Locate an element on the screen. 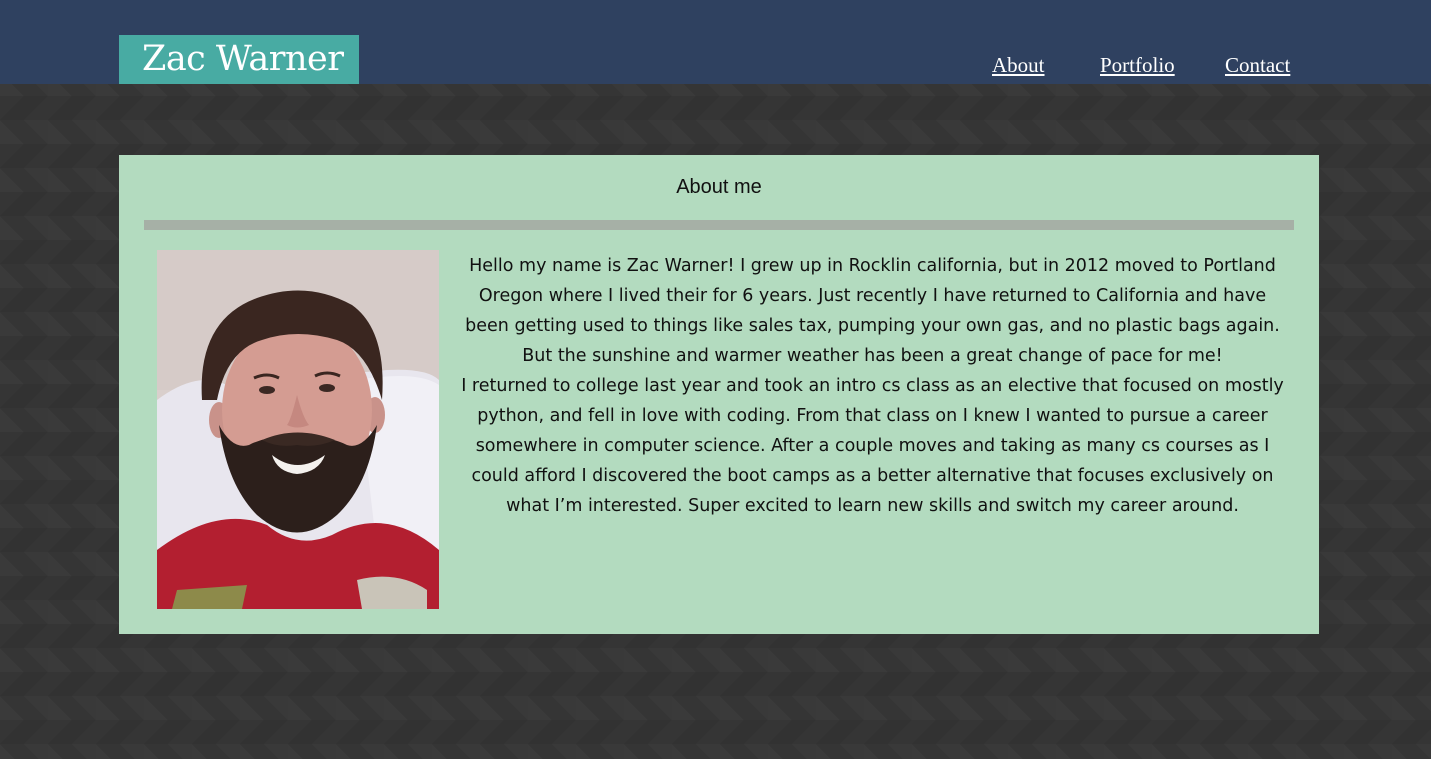 The image size is (1431, 759). nav-link-contact: Contact is located at coordinates (1257, 65).